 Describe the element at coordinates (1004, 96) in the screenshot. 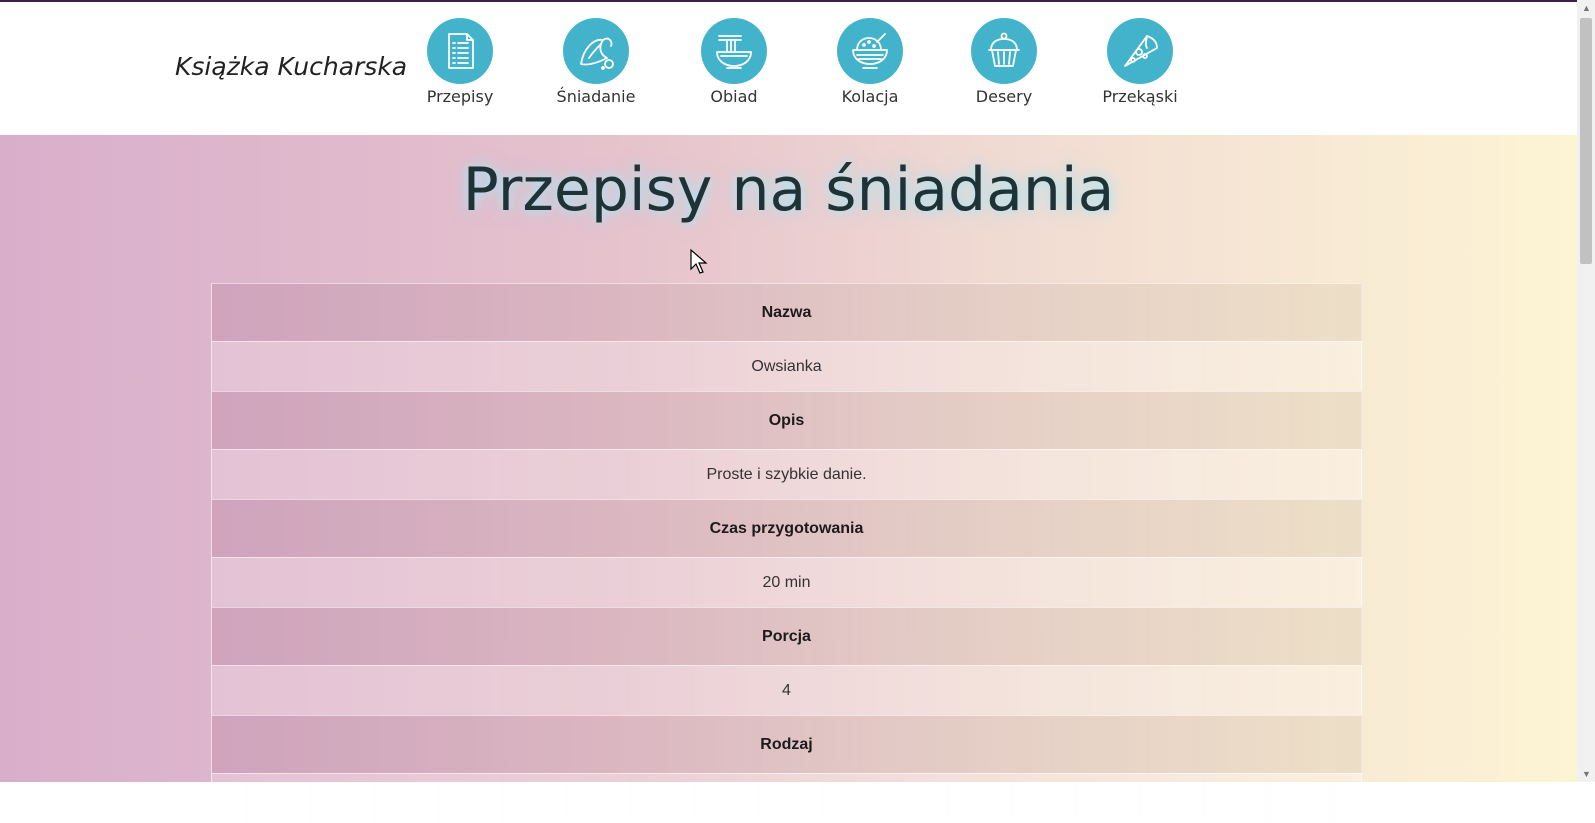

I see `nav-label: Desery` at that location.